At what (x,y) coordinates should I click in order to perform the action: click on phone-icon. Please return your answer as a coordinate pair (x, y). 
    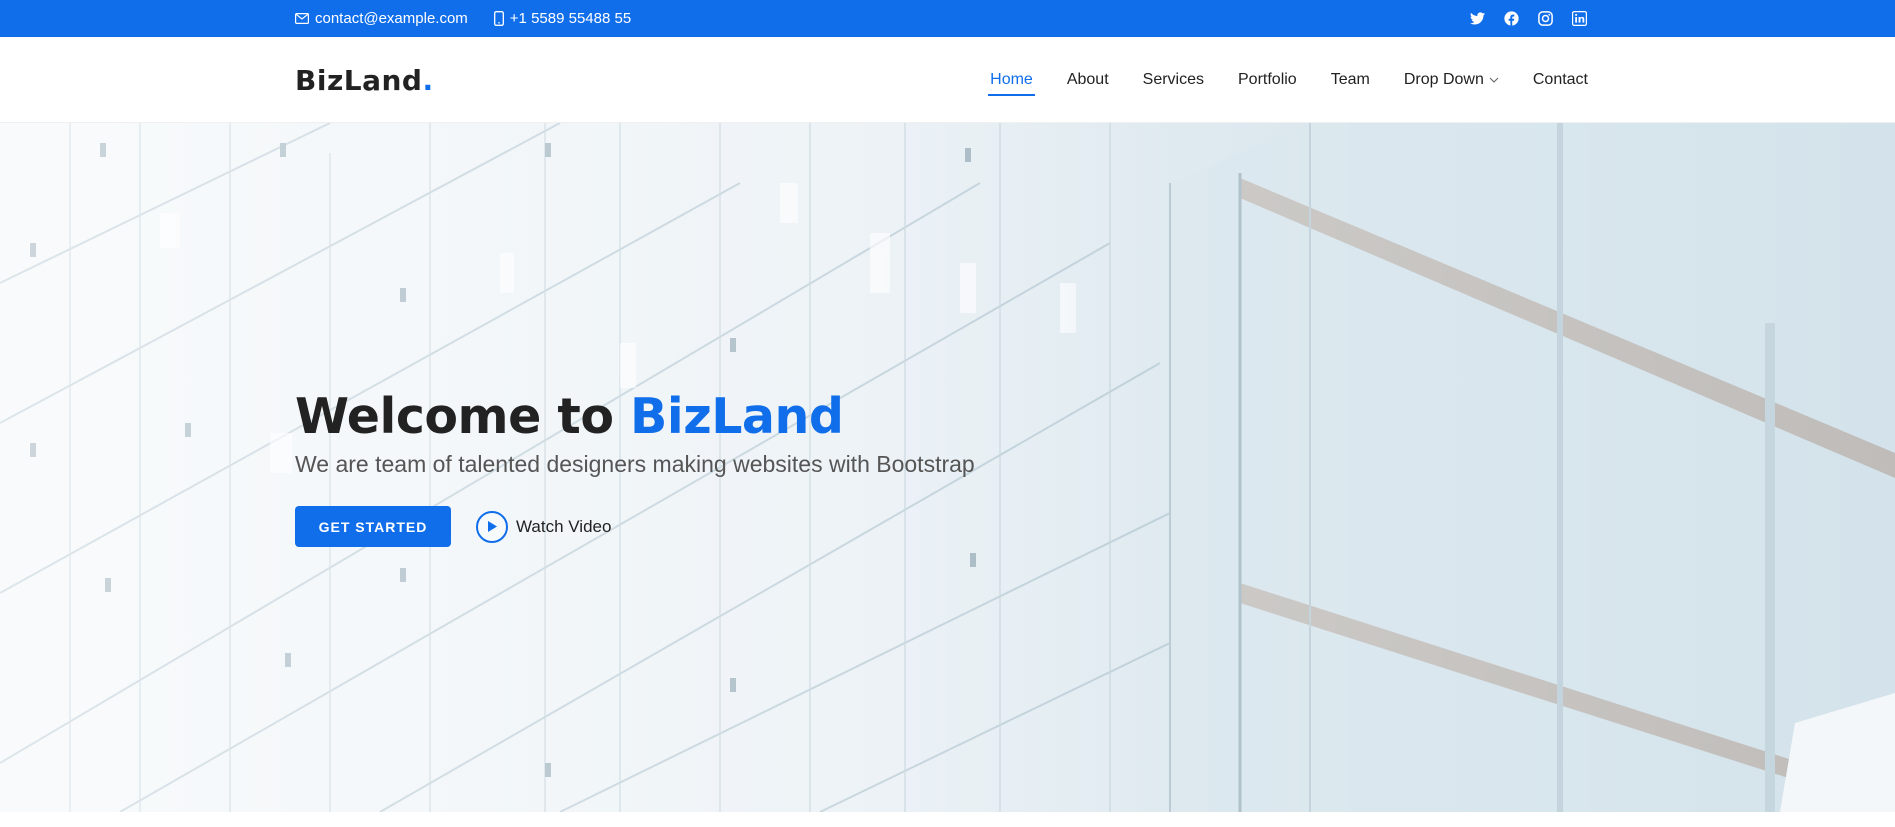
    Looking at the image, I should click on (498, 18).